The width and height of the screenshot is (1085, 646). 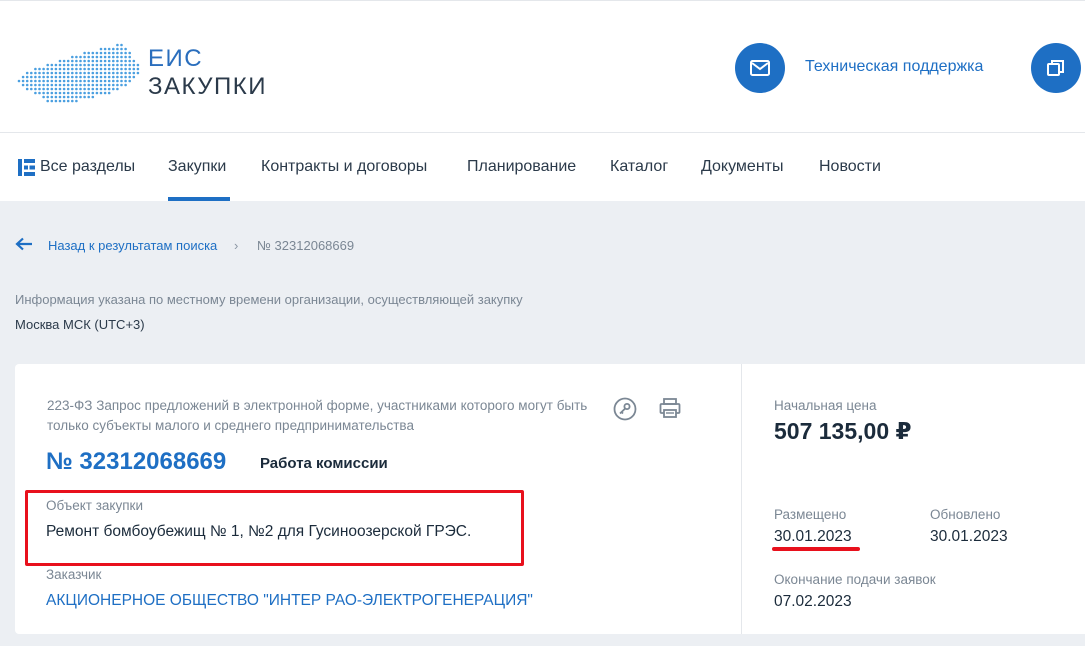 I want to click on back-arrow-icon, so click(x=24, y=244).